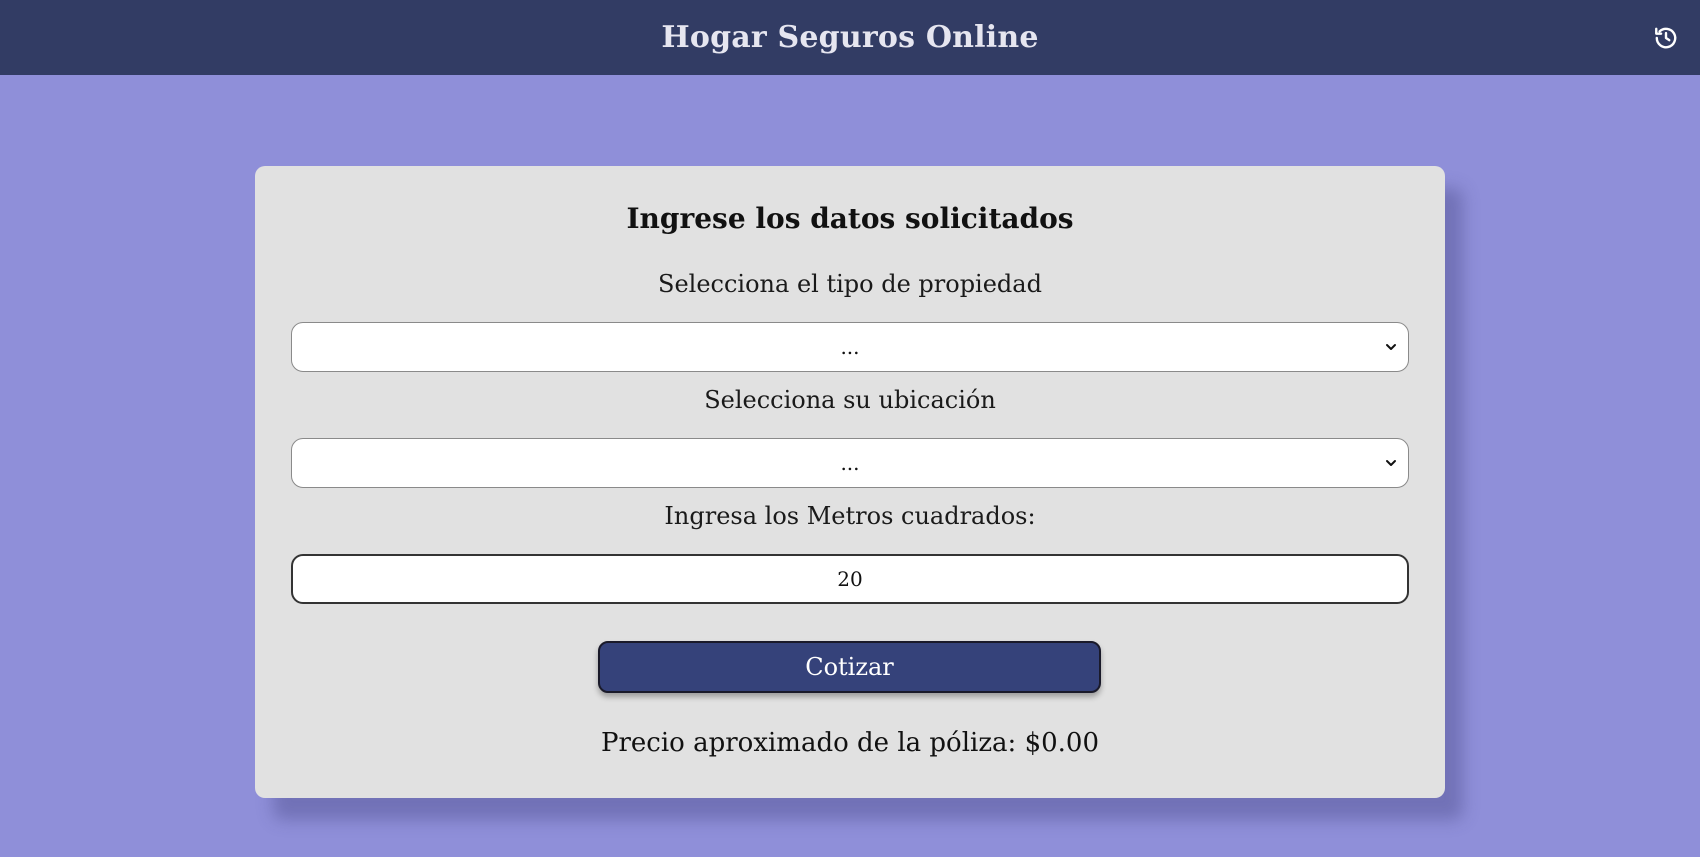 Image resolution: width=1700 pixels, height=857 pixels. I want to click on property-type-label: Selecciona el tipo de propiedad, so click(850, 284).